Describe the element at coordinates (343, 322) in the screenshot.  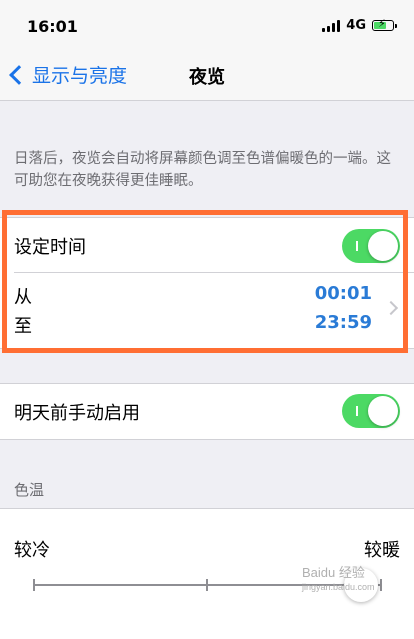
I see `to-time: 23:59` at that location.